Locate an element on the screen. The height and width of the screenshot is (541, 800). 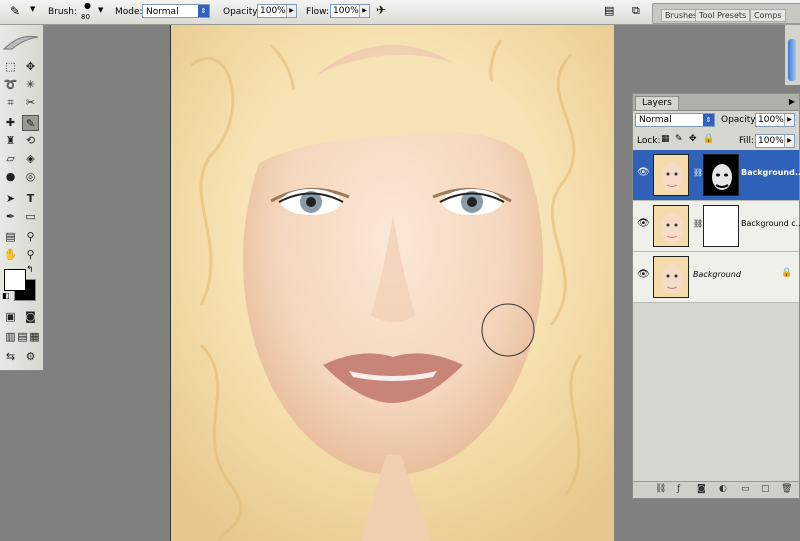
palette-well: Brushes Tool Presets Comps is located at coordinates (726, 13).